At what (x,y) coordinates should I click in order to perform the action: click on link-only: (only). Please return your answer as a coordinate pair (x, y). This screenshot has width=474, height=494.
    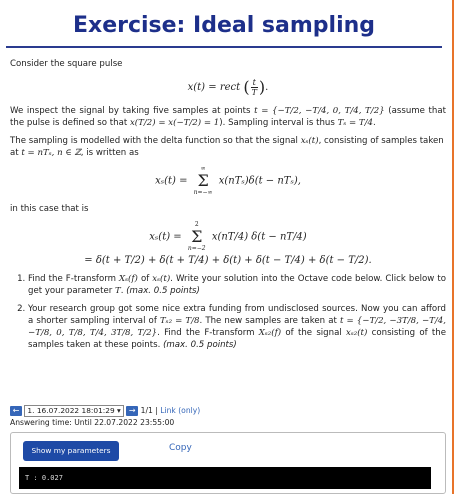
    Looking at the image, I should click on (189, 410).